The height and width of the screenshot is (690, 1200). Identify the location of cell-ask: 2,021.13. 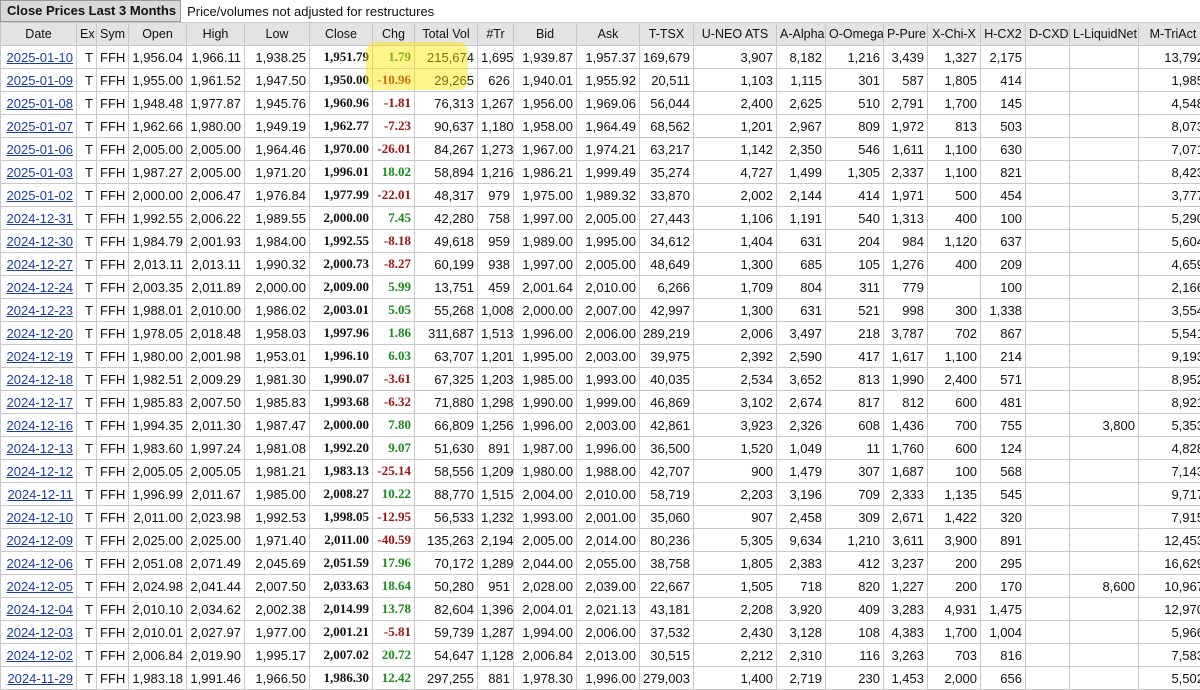
(608, 609).